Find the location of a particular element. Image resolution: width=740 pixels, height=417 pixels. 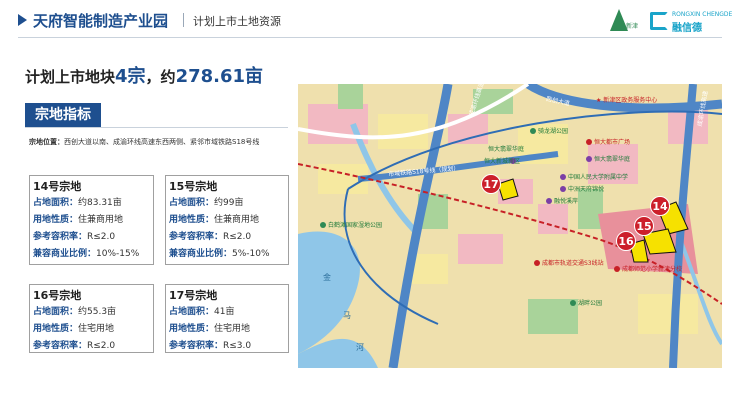

row-value: 约83.31亩 is located at coordinates (100, 203).